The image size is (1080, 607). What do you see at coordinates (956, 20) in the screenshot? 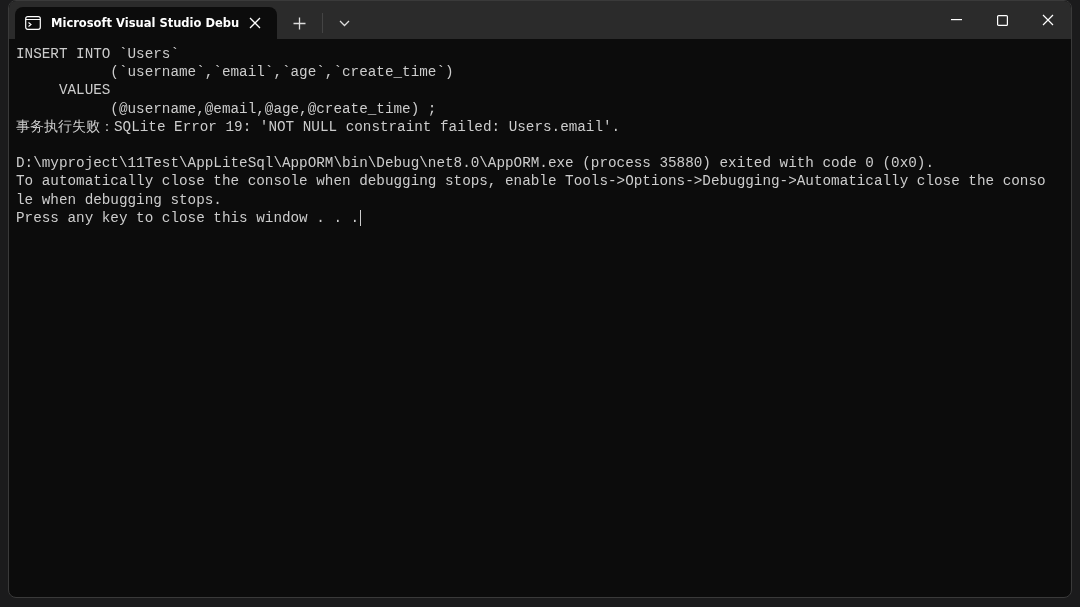
I see `minimize-icon` at bounding box center [956, 20].